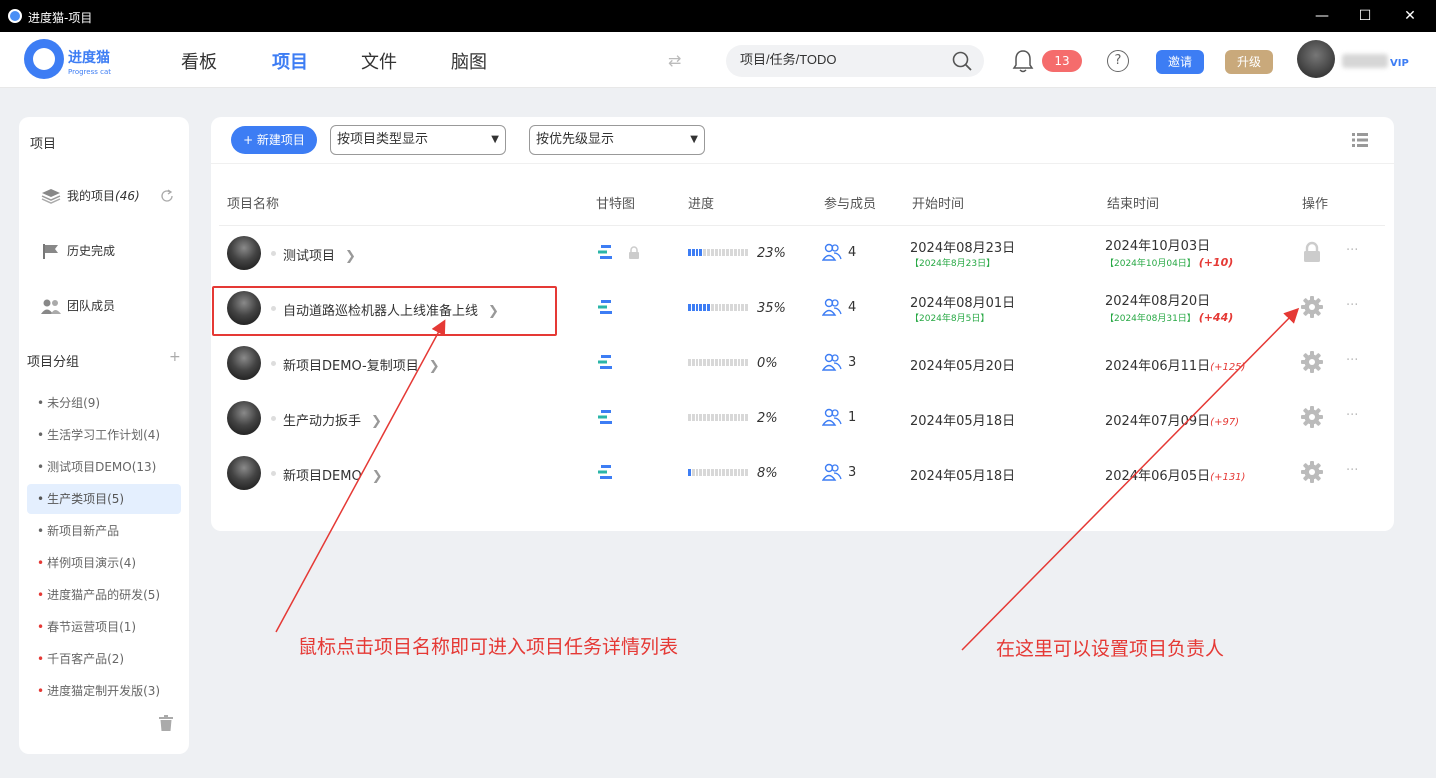  Describe the element at coordinates (771, 308) in the screenshot. I see `progress-percent: 35%` at that location.